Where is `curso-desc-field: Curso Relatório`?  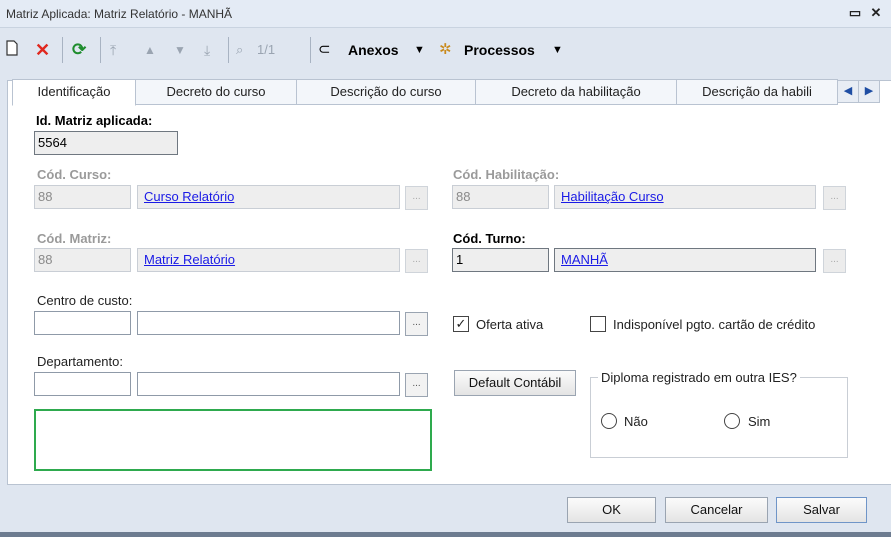 curso-desc-field: Curso Relatório is located at coordinates (268, 197).